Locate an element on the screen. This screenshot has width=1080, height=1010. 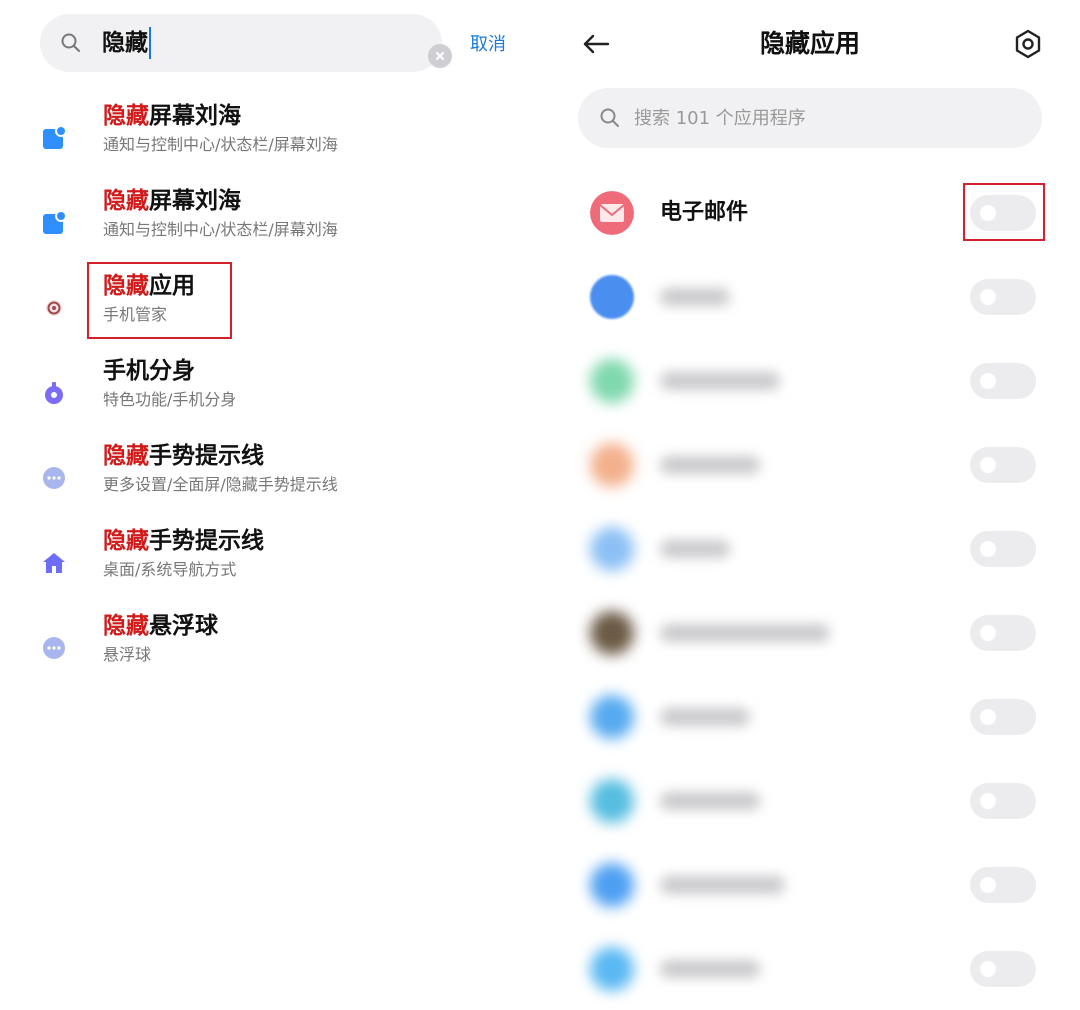
search-result-item: 手机分身特色功能/手机分身 is located at coordinates (270, 395).